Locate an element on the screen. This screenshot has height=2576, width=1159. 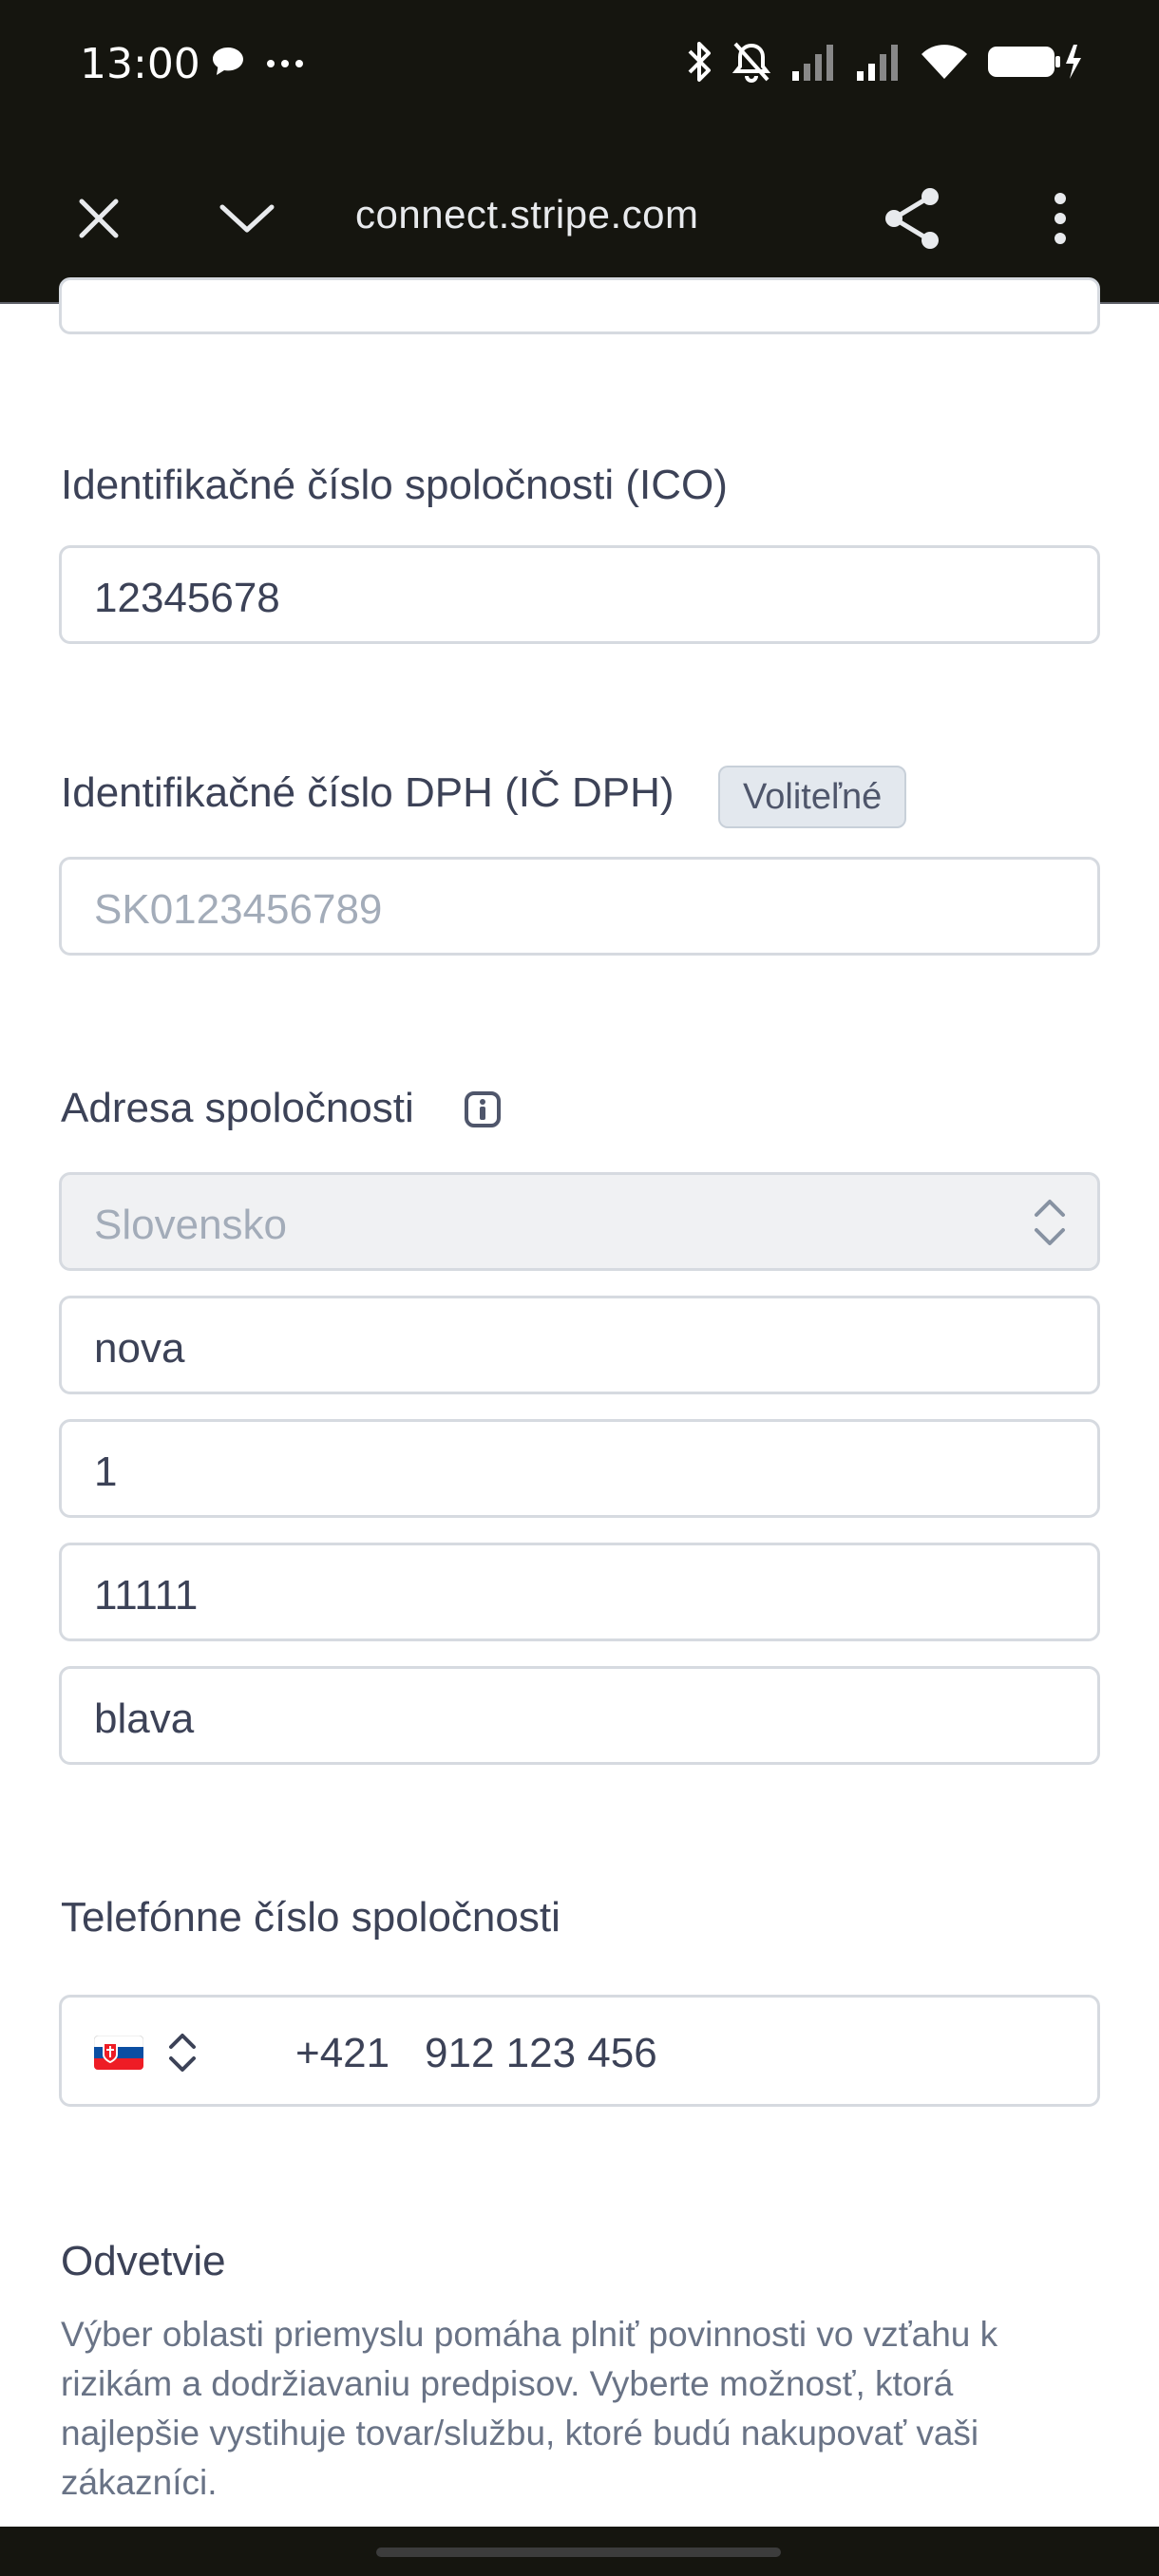
phone-input: +421 912 123 456 is located at coordinates (579, 2051).